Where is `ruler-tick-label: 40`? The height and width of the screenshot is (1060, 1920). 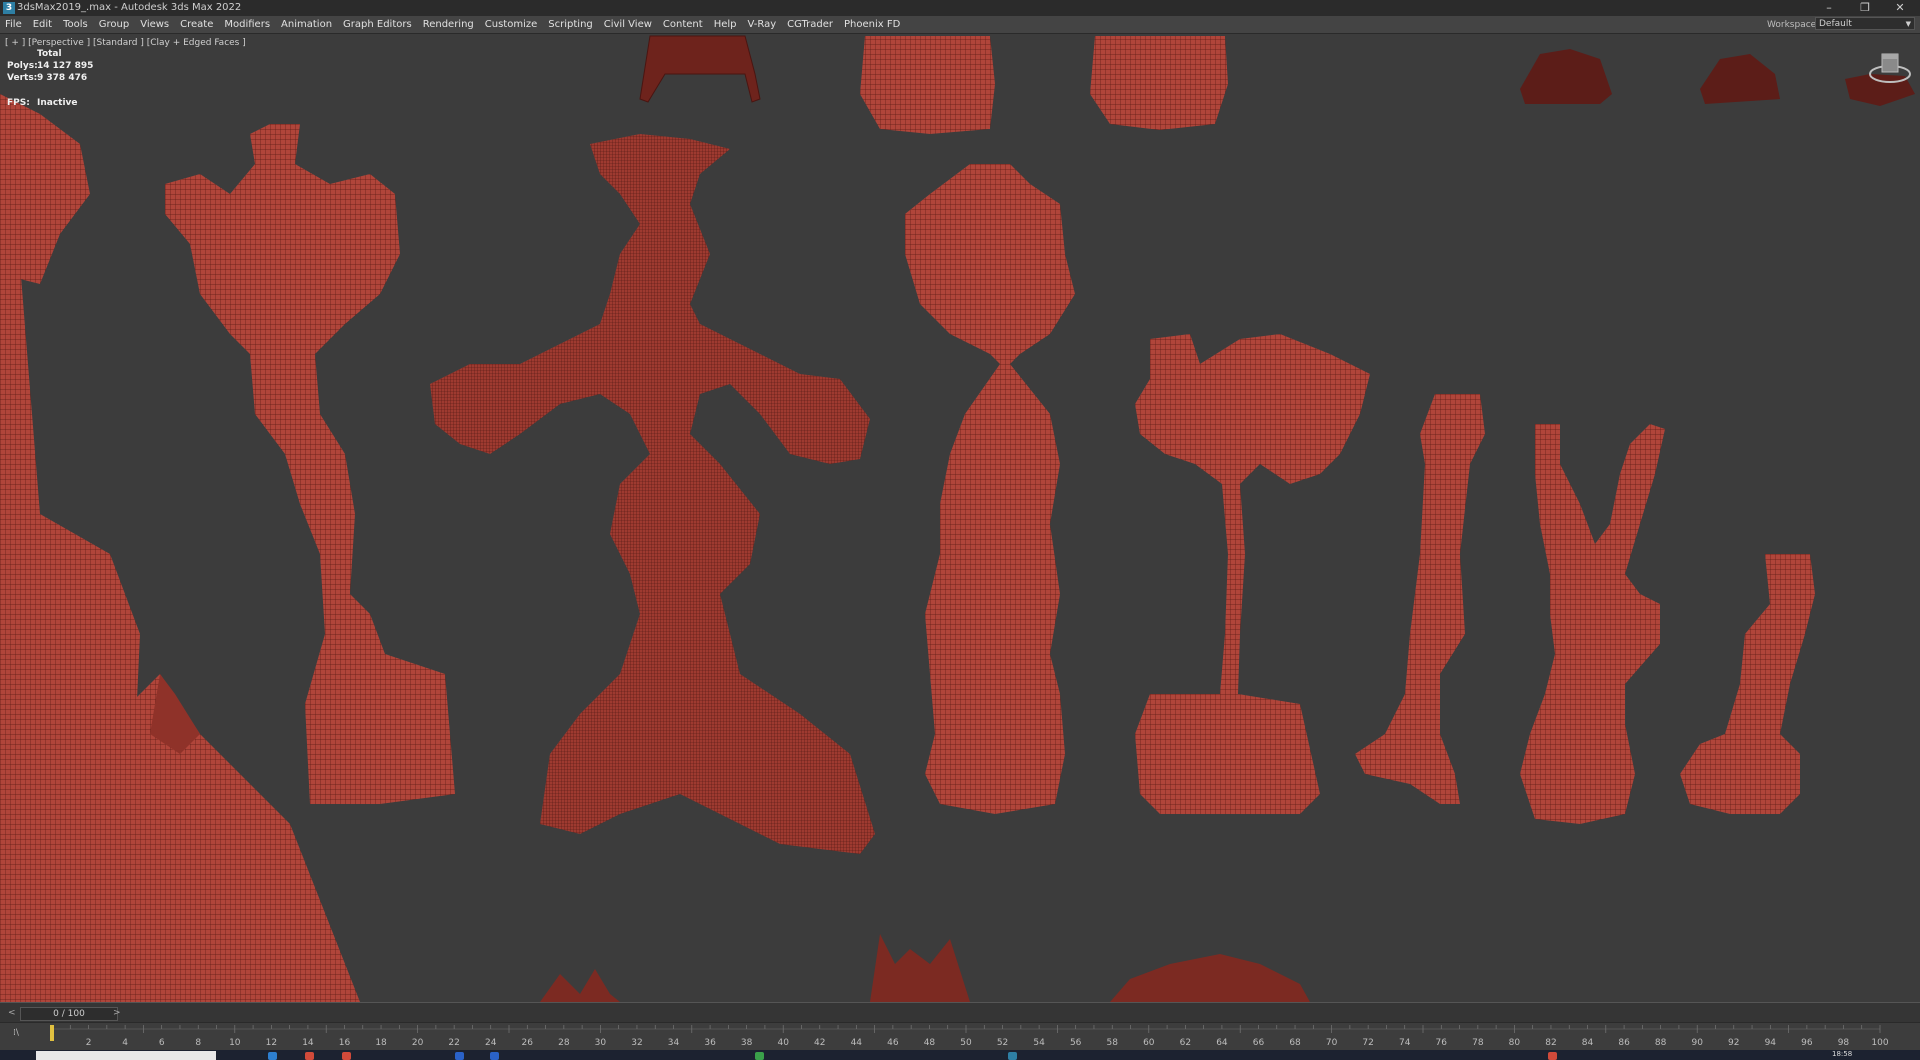
ruler-tick-label: 40 is located at coordinates (783, 1043).